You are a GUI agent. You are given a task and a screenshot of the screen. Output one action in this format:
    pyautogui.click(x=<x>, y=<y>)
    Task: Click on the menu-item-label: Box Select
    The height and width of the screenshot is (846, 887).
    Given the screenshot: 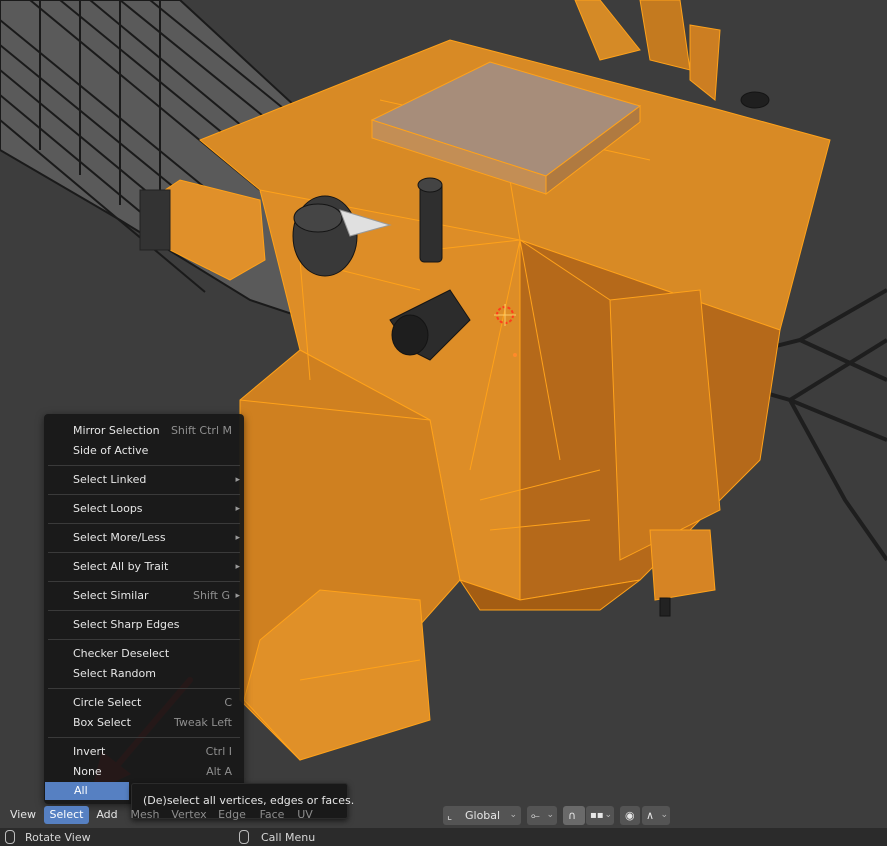 What is the action you would take?
    pyautogui.click(x=102, y=722)
    